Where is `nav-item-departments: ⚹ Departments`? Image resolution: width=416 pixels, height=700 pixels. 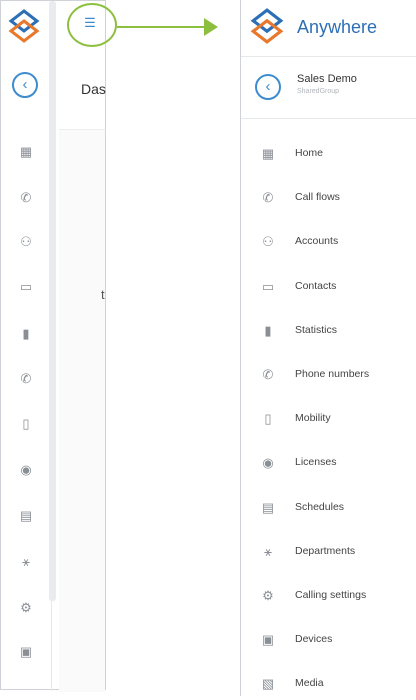 nav-item-departments: ⚹ Departments is located at coordinates (328, 553).